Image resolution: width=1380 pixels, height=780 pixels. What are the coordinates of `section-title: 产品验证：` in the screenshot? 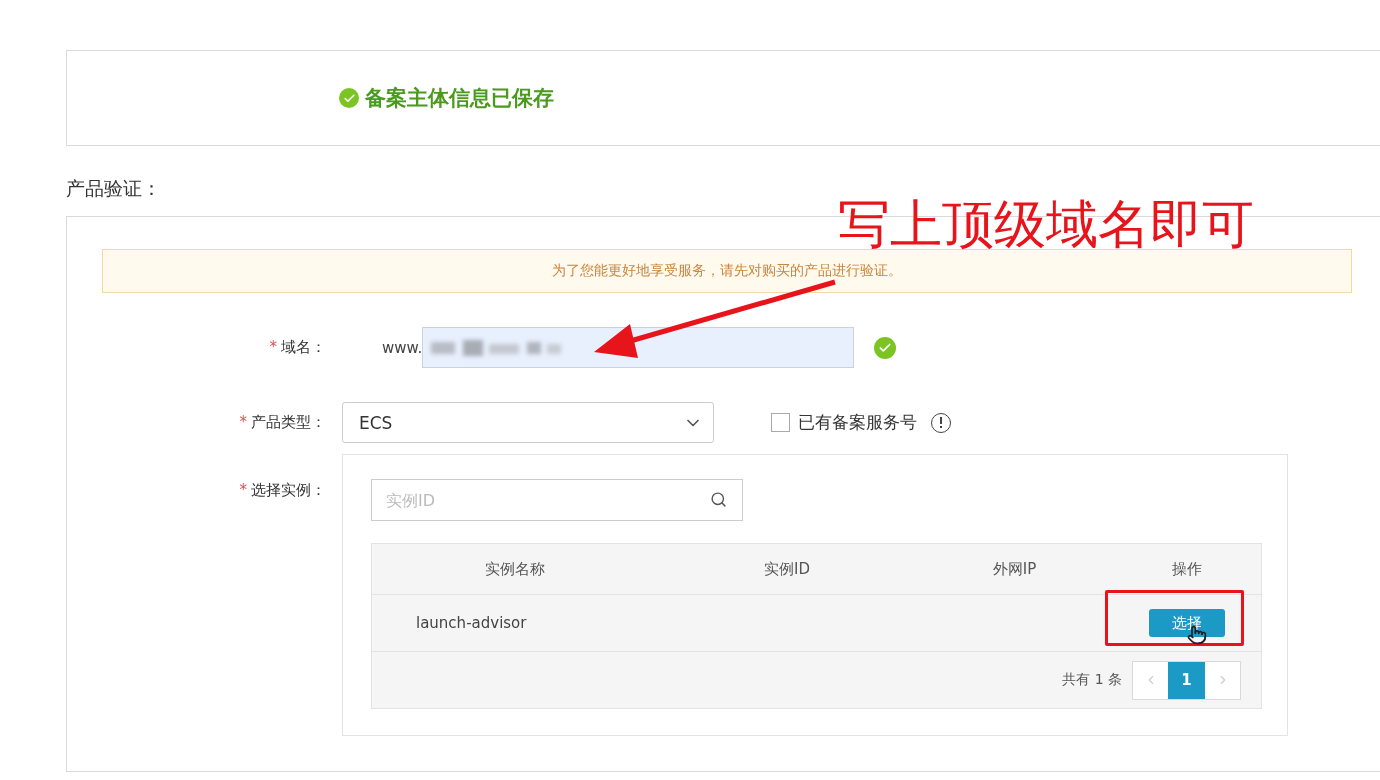 It's located at (114, 188).